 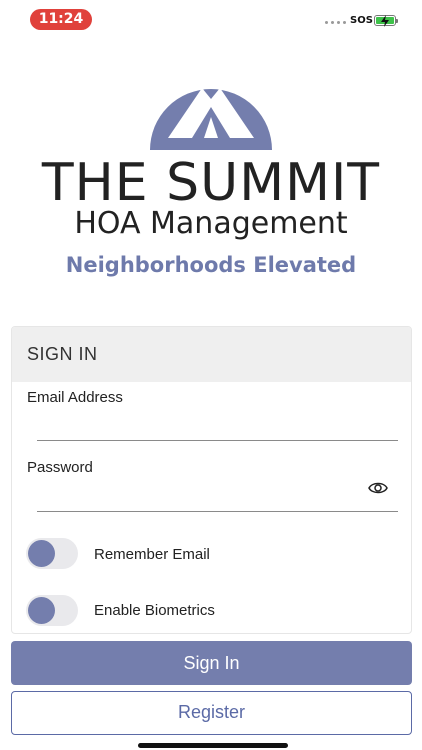 I want to click on sign-in-button: Sign In, so click(x=211, y=663).